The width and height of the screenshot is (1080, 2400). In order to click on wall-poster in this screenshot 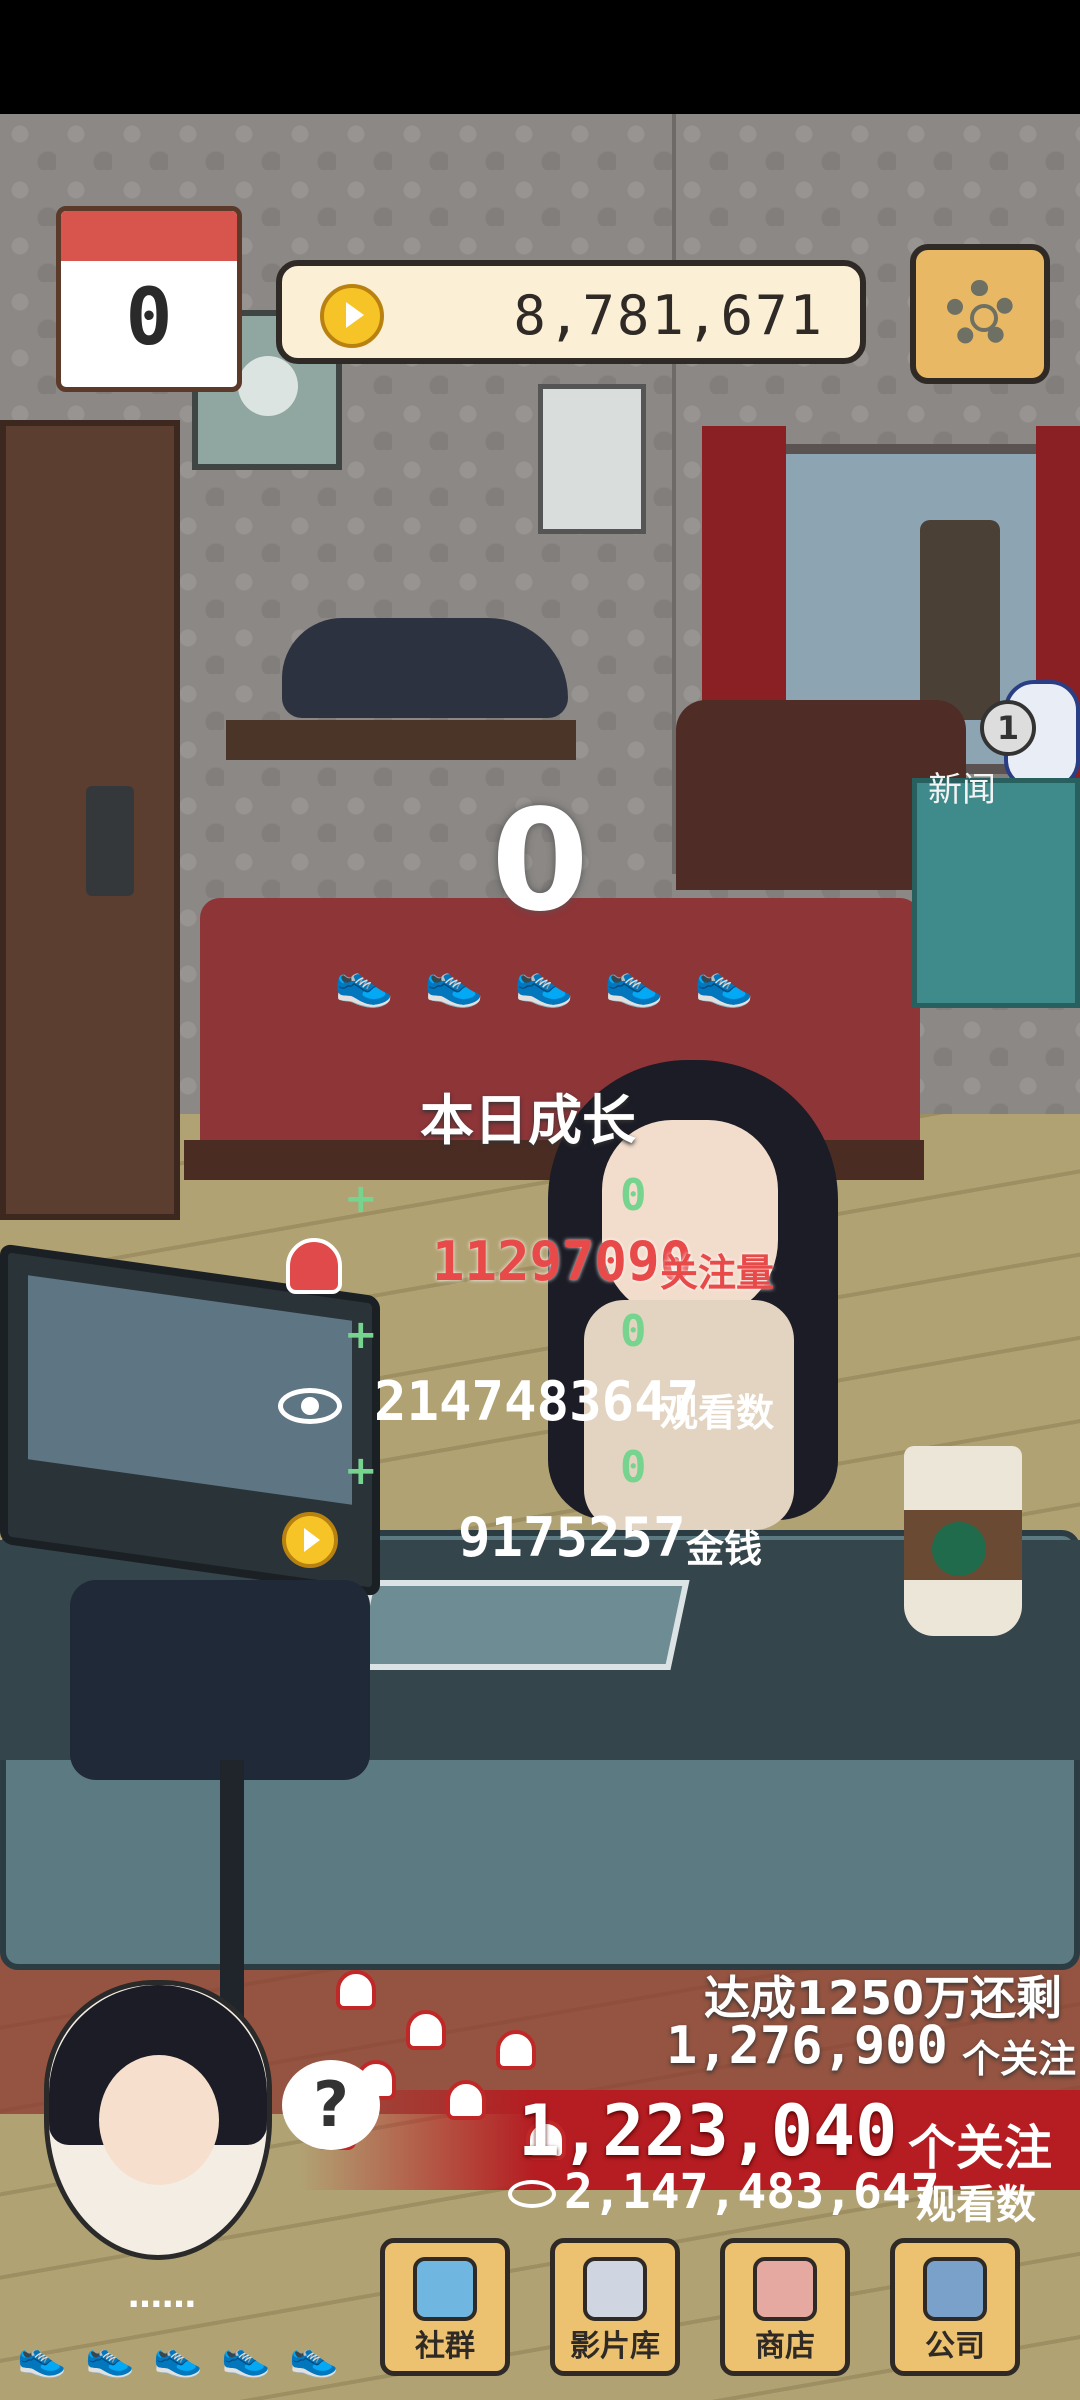, I will do `click(592, 459)`.